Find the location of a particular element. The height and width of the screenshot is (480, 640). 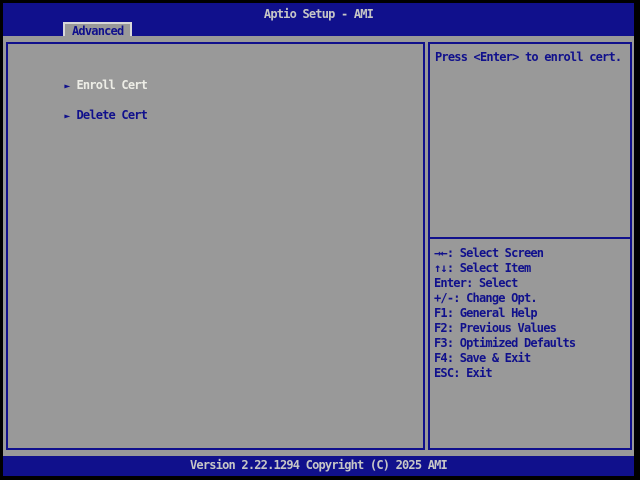

key-hint-f4-save-exit: F4: Save & Exit is located at coordinates (482, 358).